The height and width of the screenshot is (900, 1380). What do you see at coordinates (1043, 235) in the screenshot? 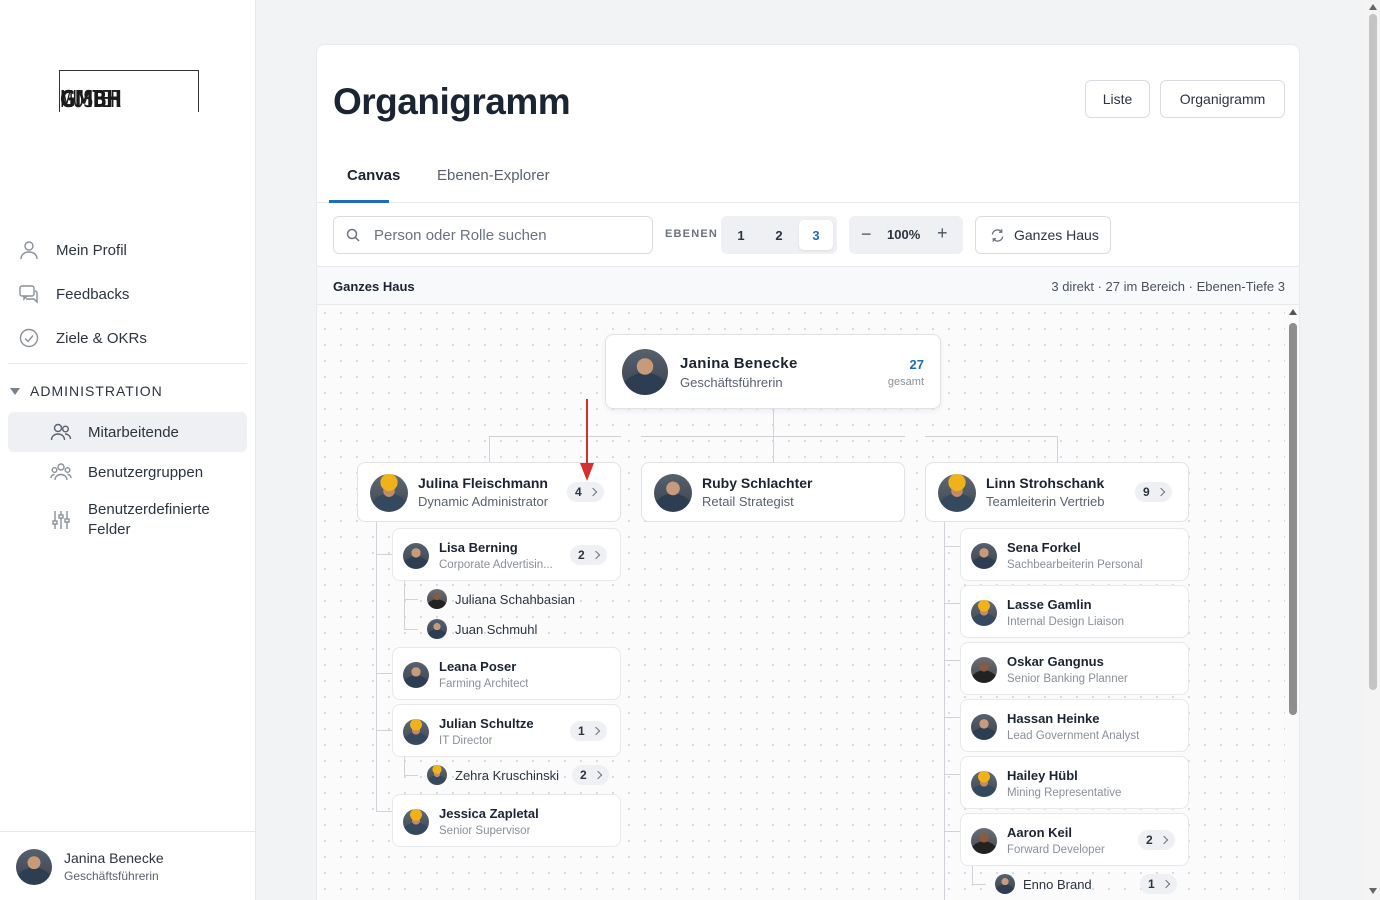
I see `scope-button: Ganzes Haus` at bounding box center [1043, 235].